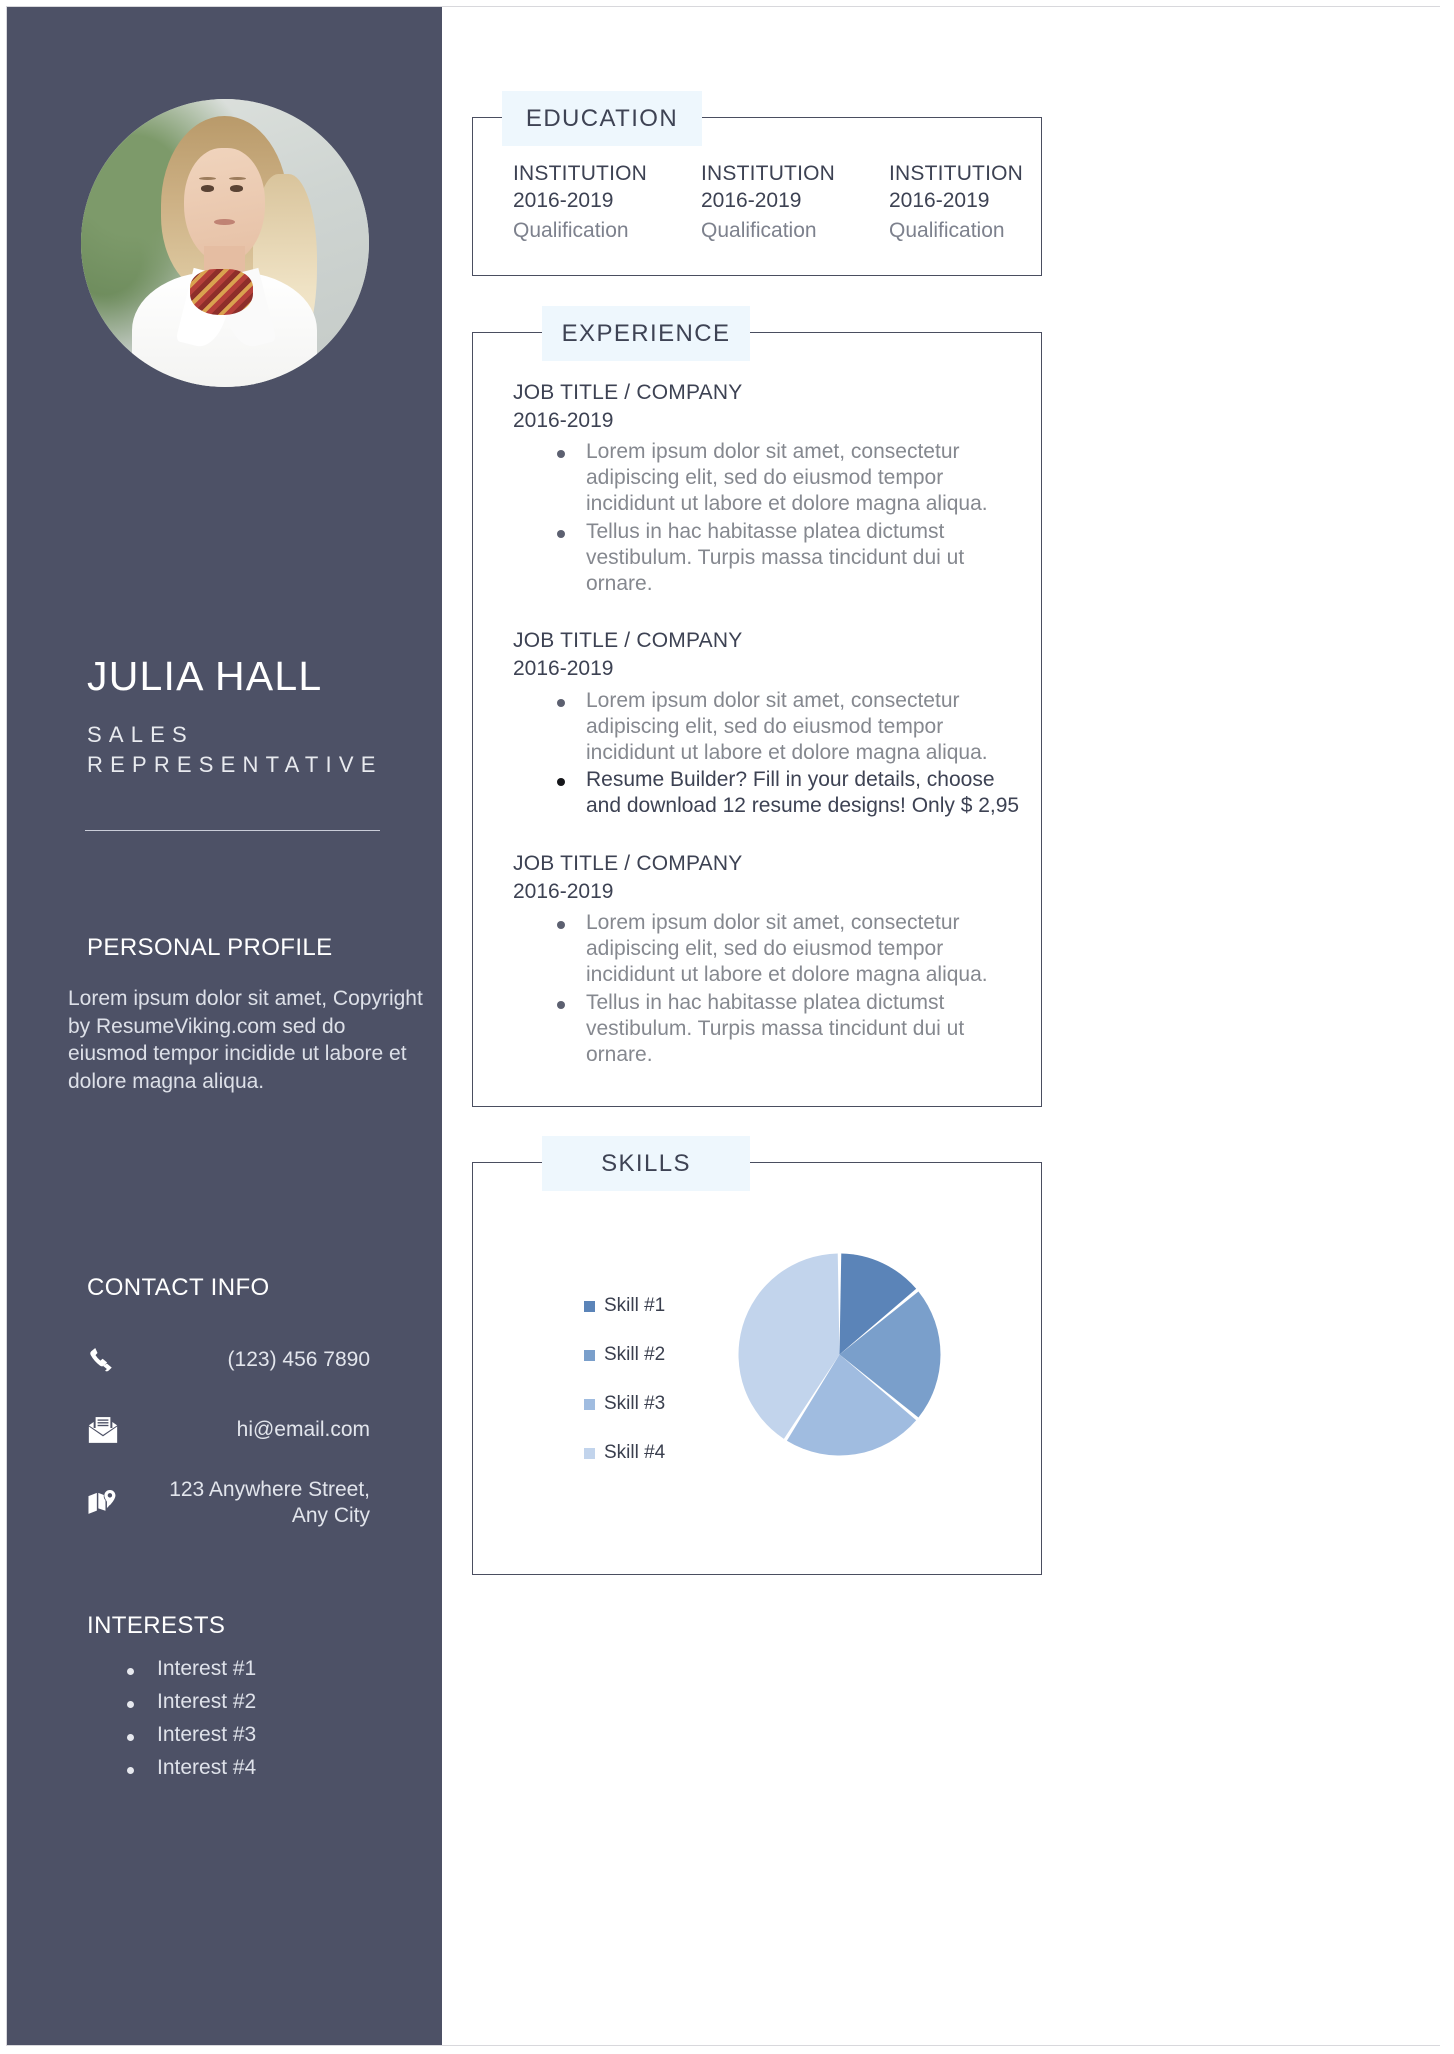  I want to click on pie-svg, so click(839, 1354).